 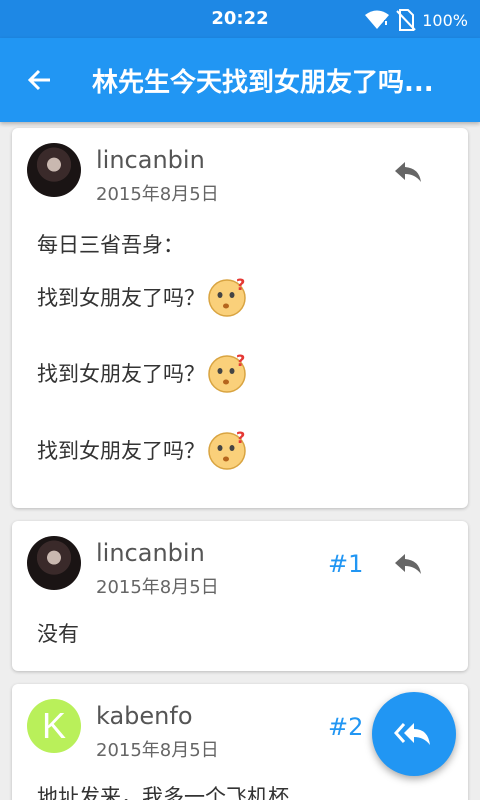 I want to click on avatar: K, so click(x=54, y=726).